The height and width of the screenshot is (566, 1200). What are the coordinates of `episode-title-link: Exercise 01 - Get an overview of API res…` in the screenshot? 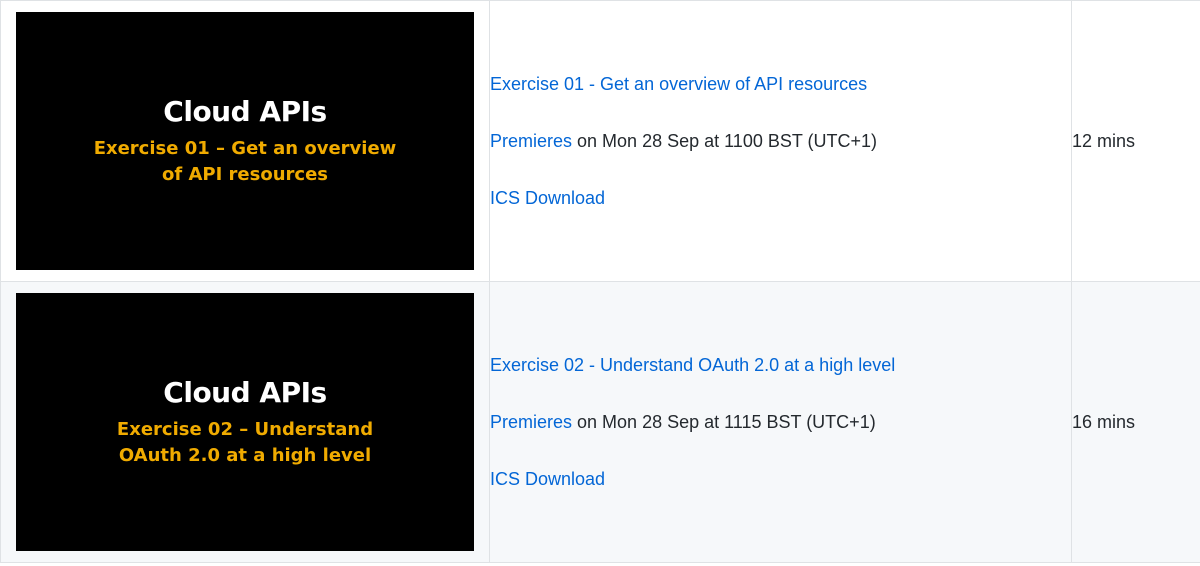 It's located at (678, 84).